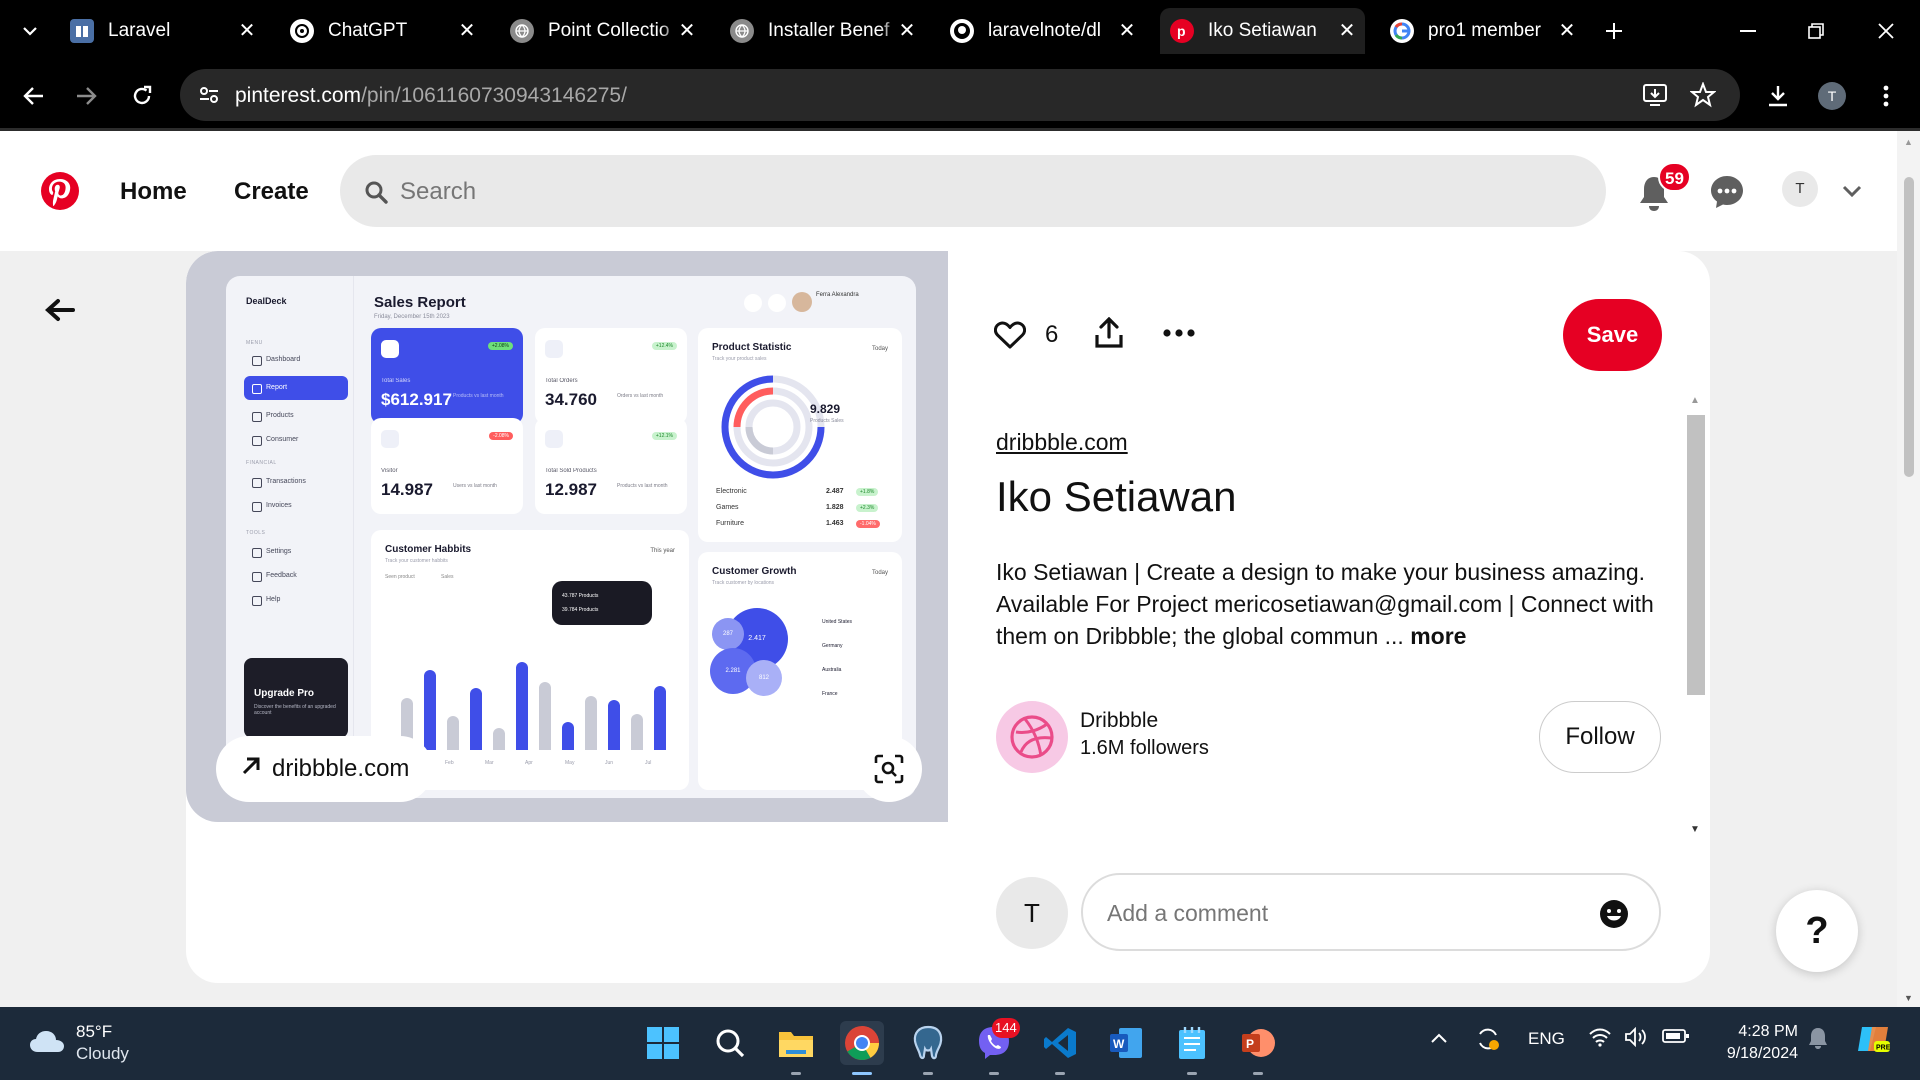 The height and width of the screenshot is (1080, 1920). What do you see at coordinates (1052, 334) in the screenshot?
I see `like-count: 6` at bounding box center [1052, 334].